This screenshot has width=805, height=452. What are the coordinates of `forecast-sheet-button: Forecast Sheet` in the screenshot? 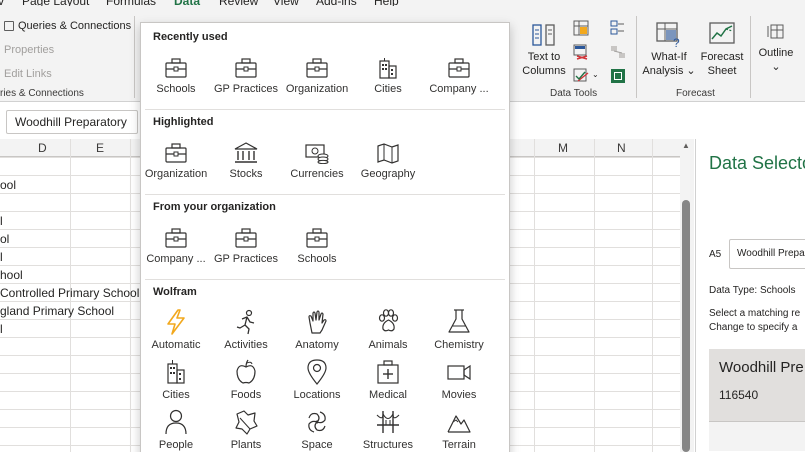 It's located at (722, 49).